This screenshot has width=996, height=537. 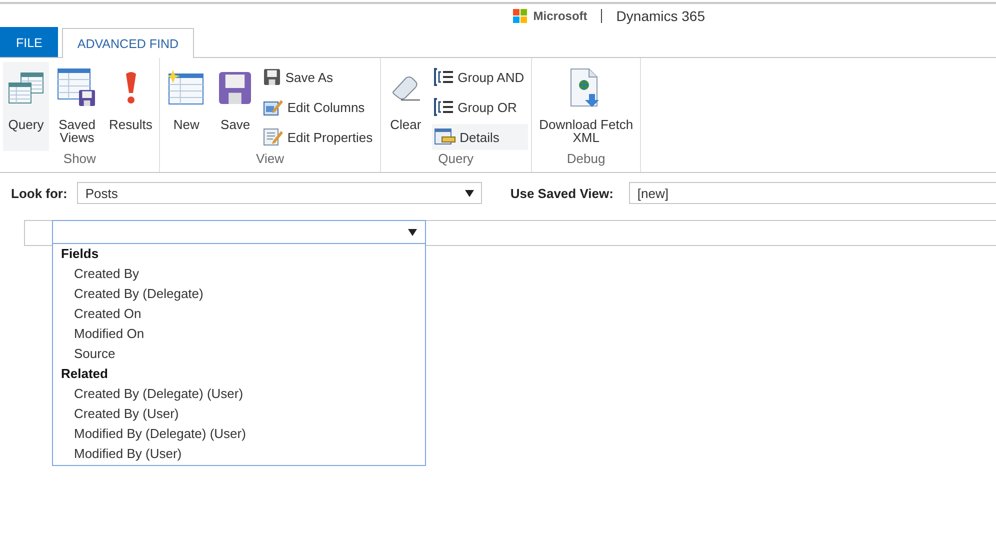 What do you see at coordinates (319, 107) in the screenshot?
I see `ribbon-button: Edit Columns` at bounding box center [319, 107].